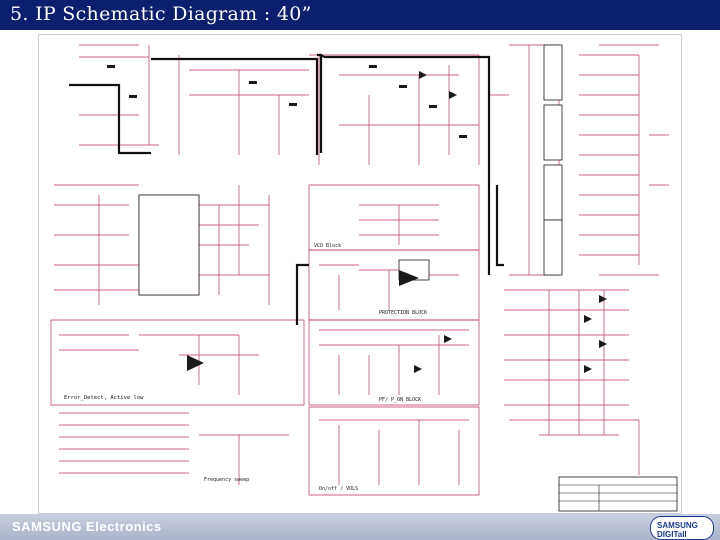 The height and width of the screenshot is (540, 720). I want to click on slide-title: 5. IP Schematic Diagram : 40”, so click(161, 14).